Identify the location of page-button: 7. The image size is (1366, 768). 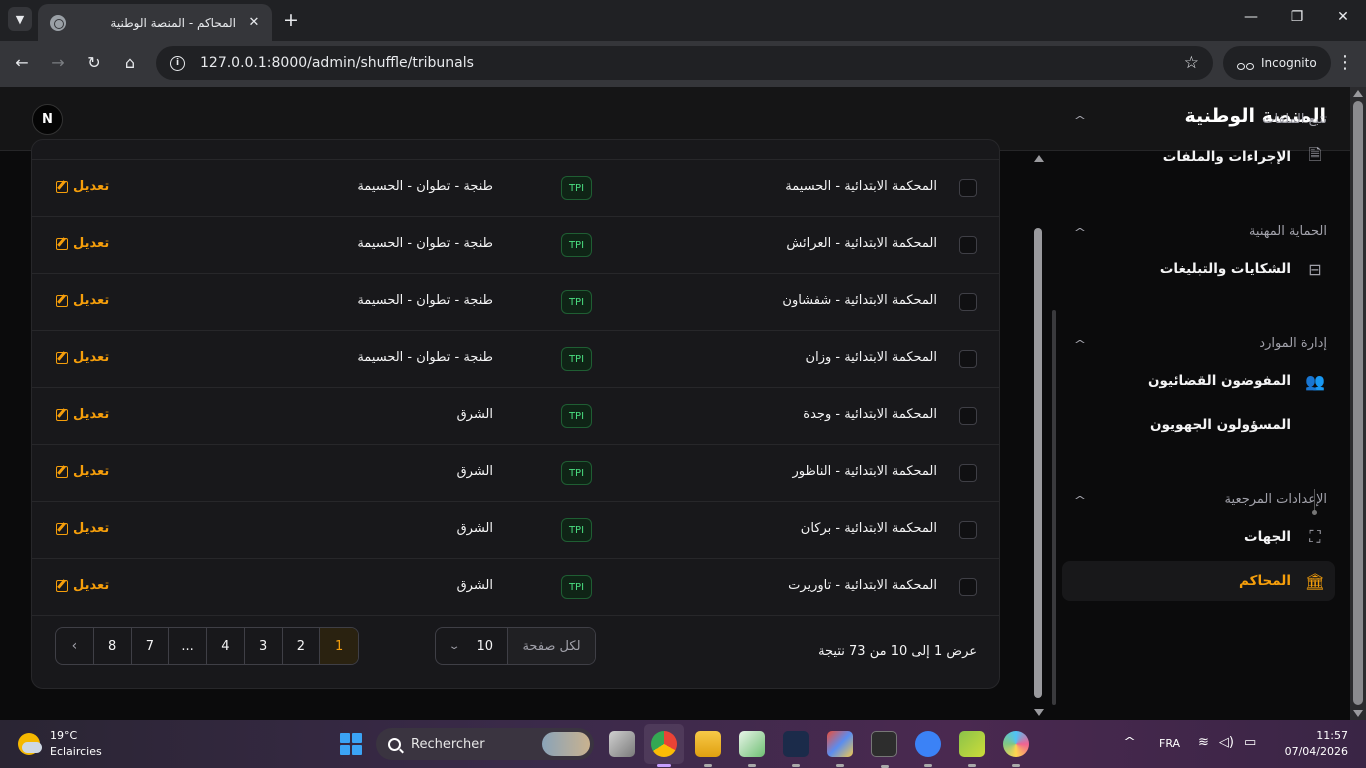
(151, 646).